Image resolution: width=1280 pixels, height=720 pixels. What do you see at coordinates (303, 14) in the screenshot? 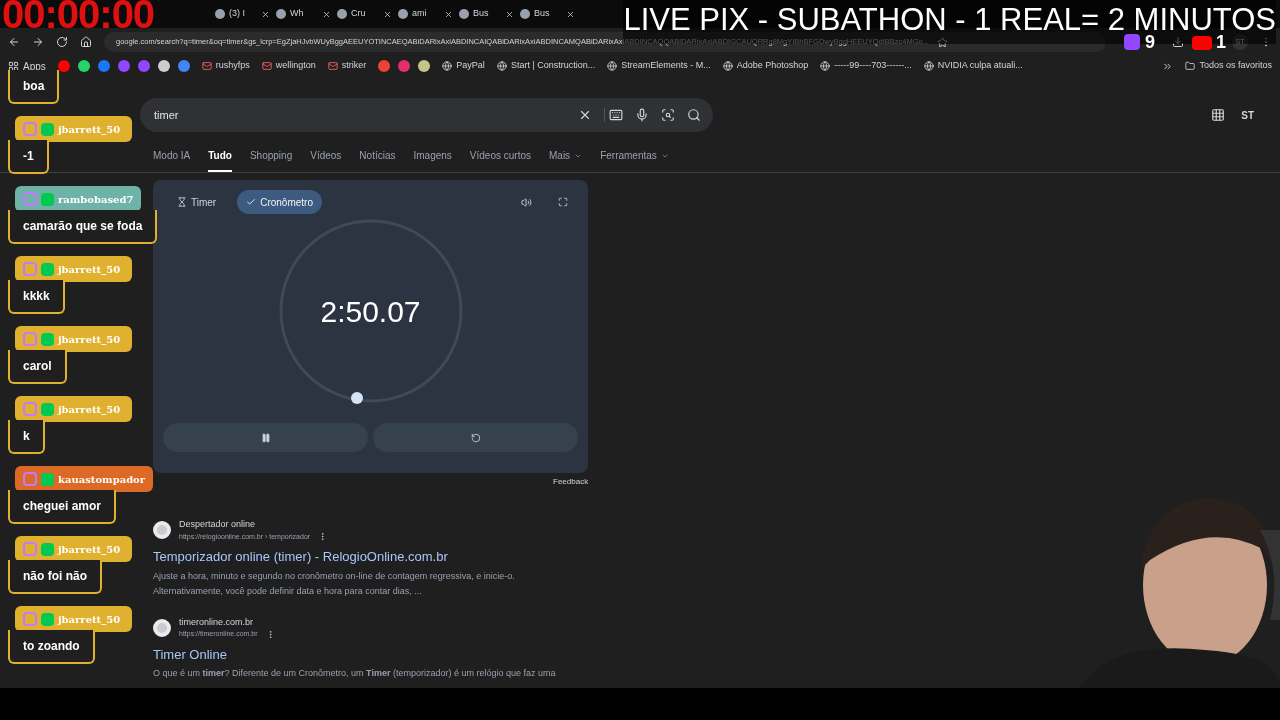
I see `browser-tab: Wh` at bounding box center [303, 14].